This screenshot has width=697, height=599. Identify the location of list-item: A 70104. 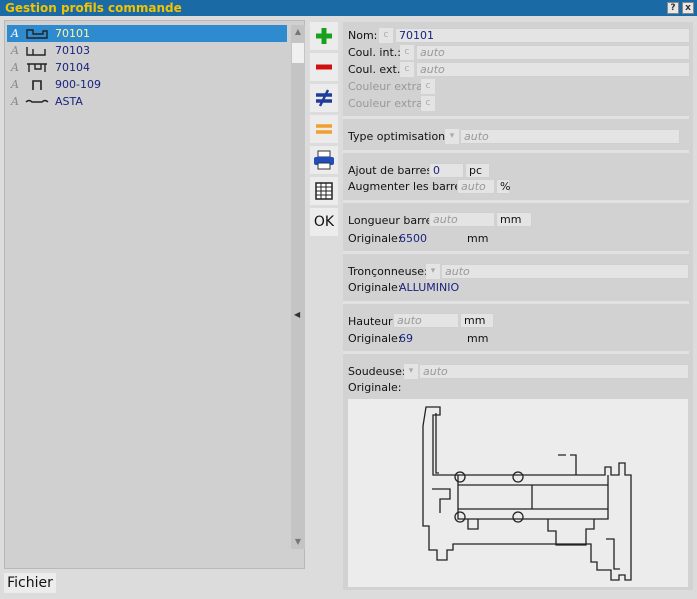
(147, 67).